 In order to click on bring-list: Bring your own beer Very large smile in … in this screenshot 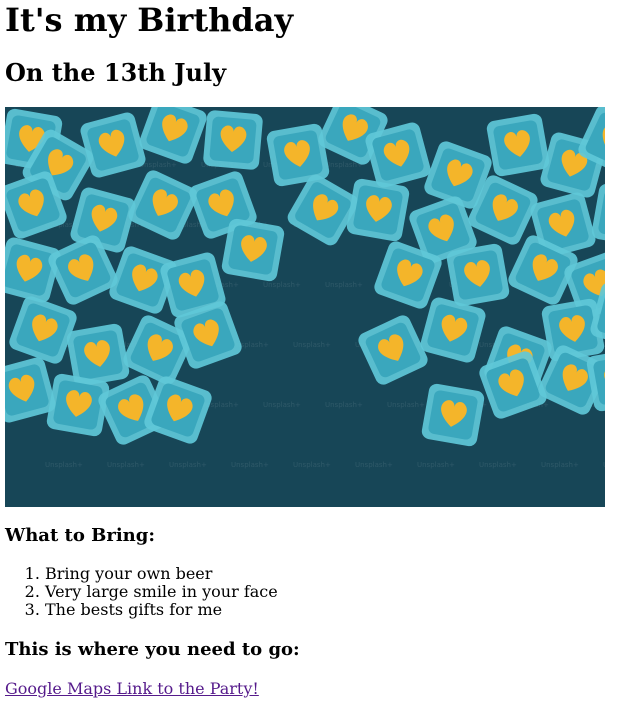, I will do `click(141, 592)`.